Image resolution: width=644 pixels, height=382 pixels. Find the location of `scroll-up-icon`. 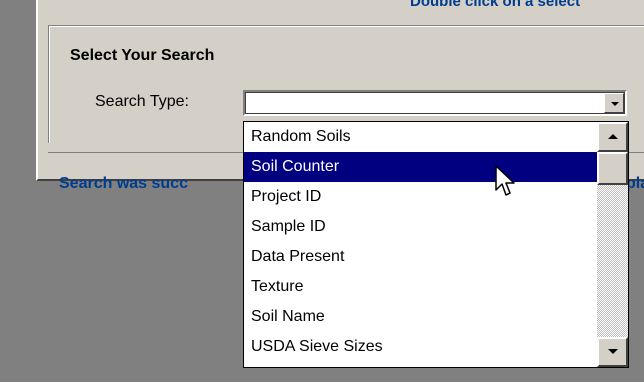

scroll-up-icon is located at coordinates (613, 136).